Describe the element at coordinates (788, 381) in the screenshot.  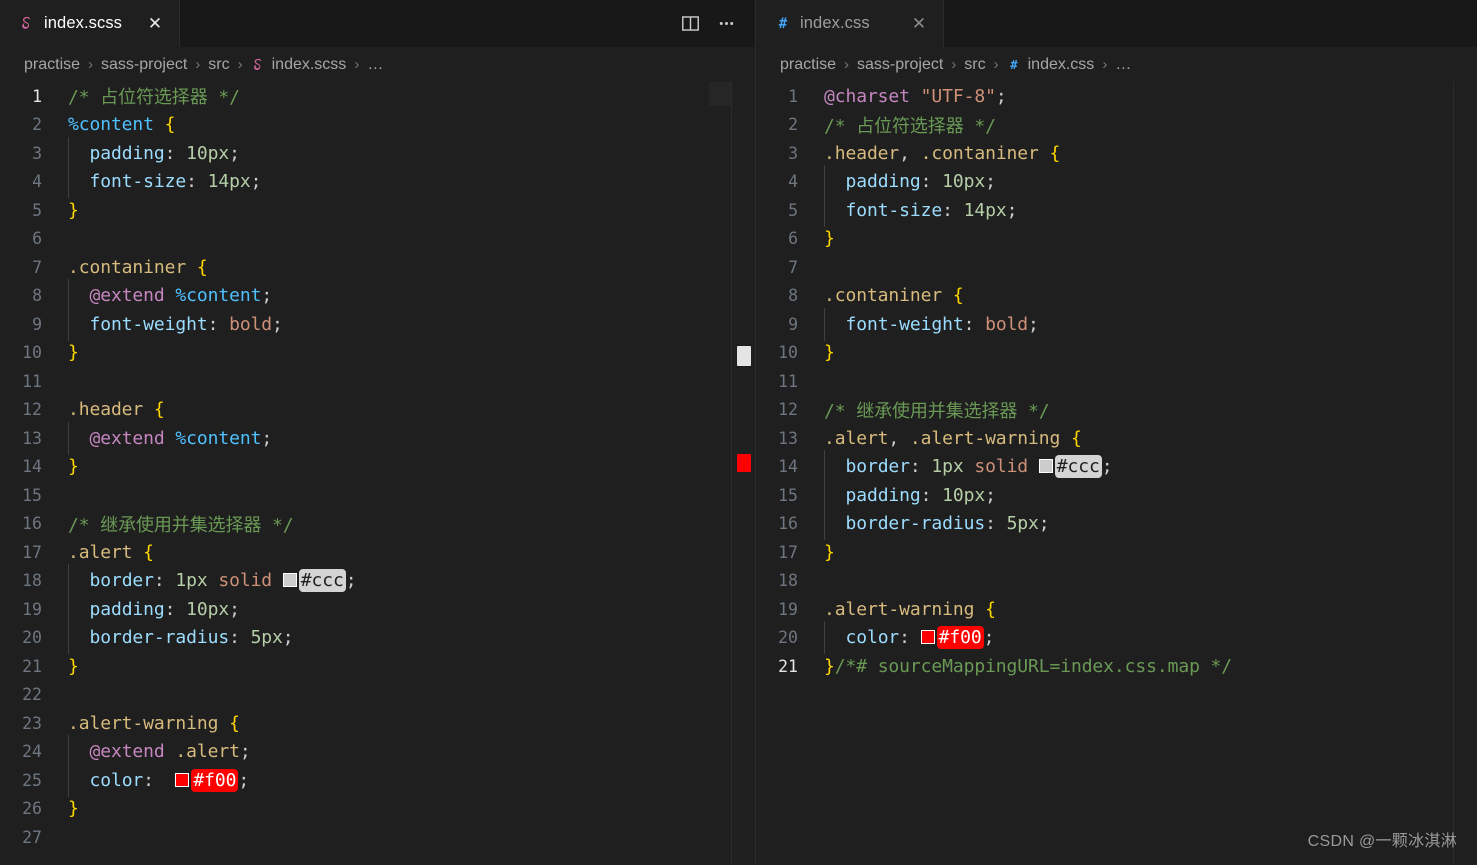
I see `line-number: 11` at that location.